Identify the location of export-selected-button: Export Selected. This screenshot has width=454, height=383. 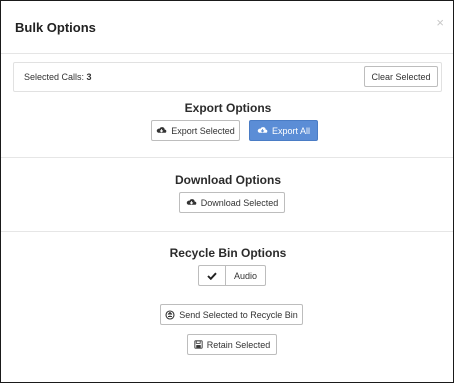
(195, 130).